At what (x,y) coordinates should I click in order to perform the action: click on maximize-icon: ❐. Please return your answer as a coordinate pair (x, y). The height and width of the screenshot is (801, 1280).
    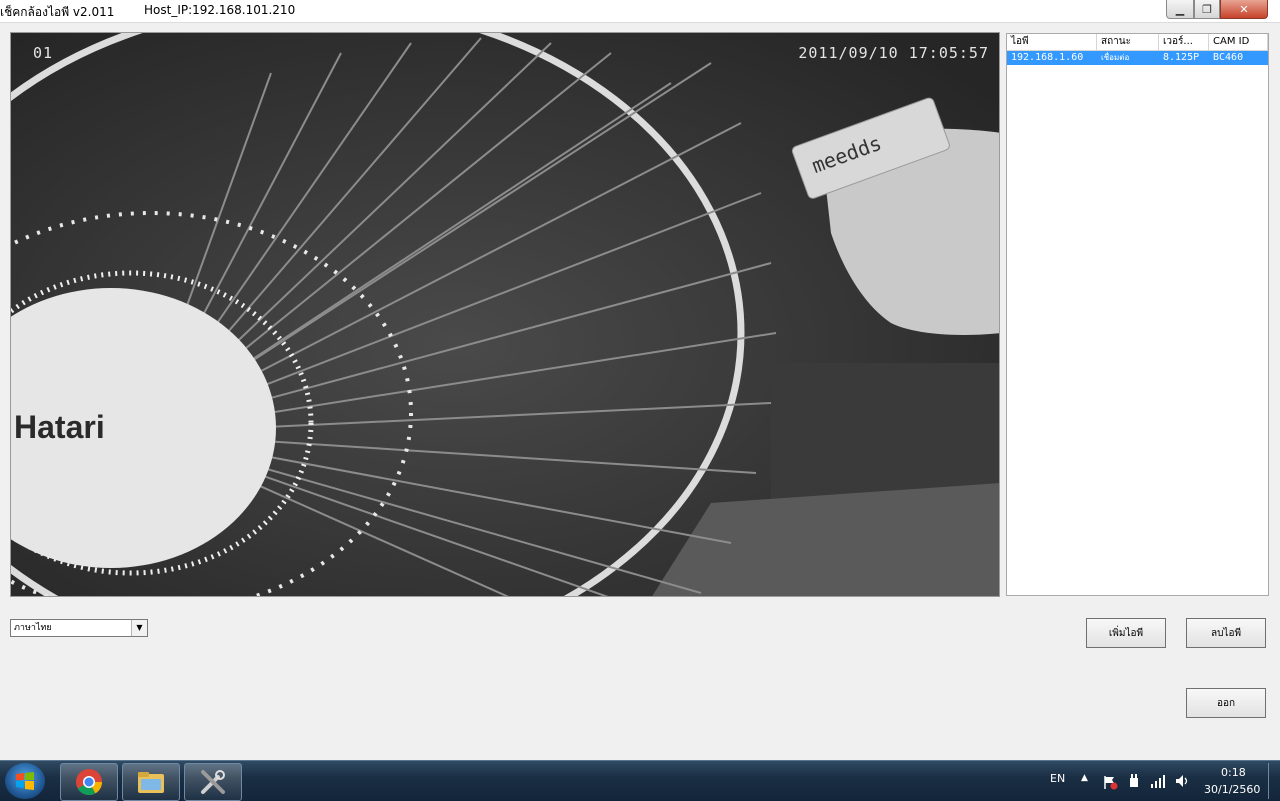
    Looking at the image, I should click on (1207, 9).